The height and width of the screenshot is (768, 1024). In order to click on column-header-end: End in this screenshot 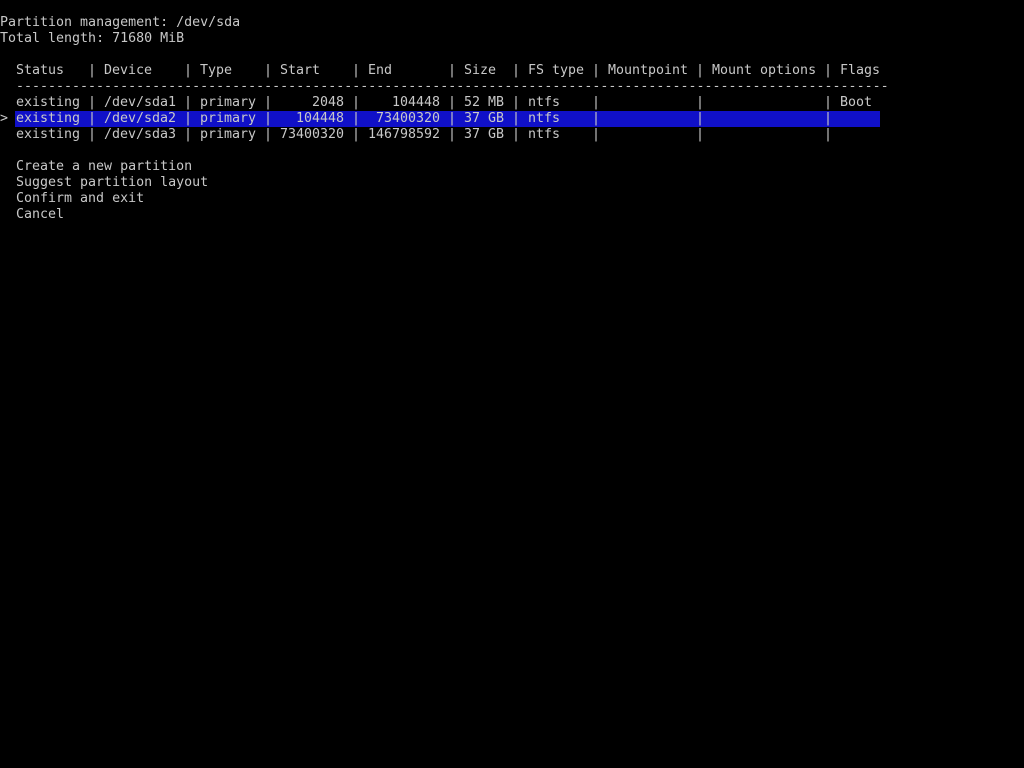, I will do `click(380, 70)`.